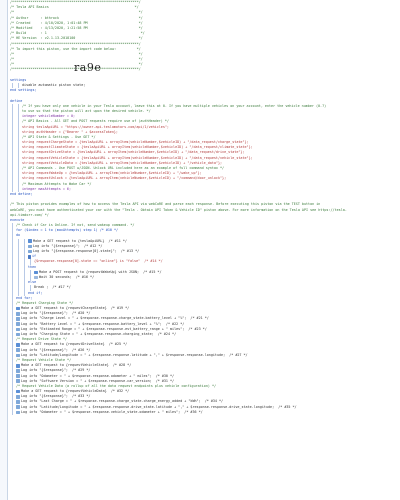  I want to click on wait-icon, so click(36, 277).